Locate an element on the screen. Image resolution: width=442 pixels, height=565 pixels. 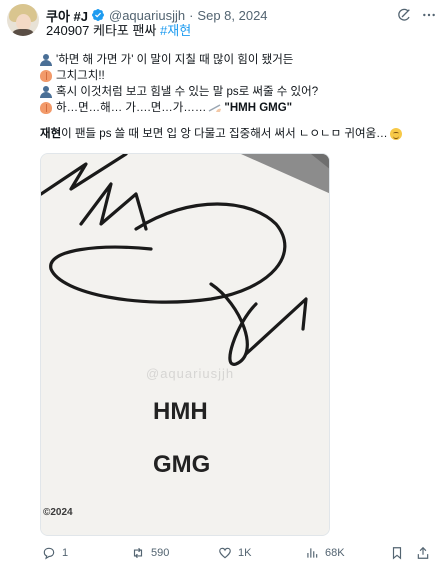
like-count: 1K is located at coordinates (245, 553).